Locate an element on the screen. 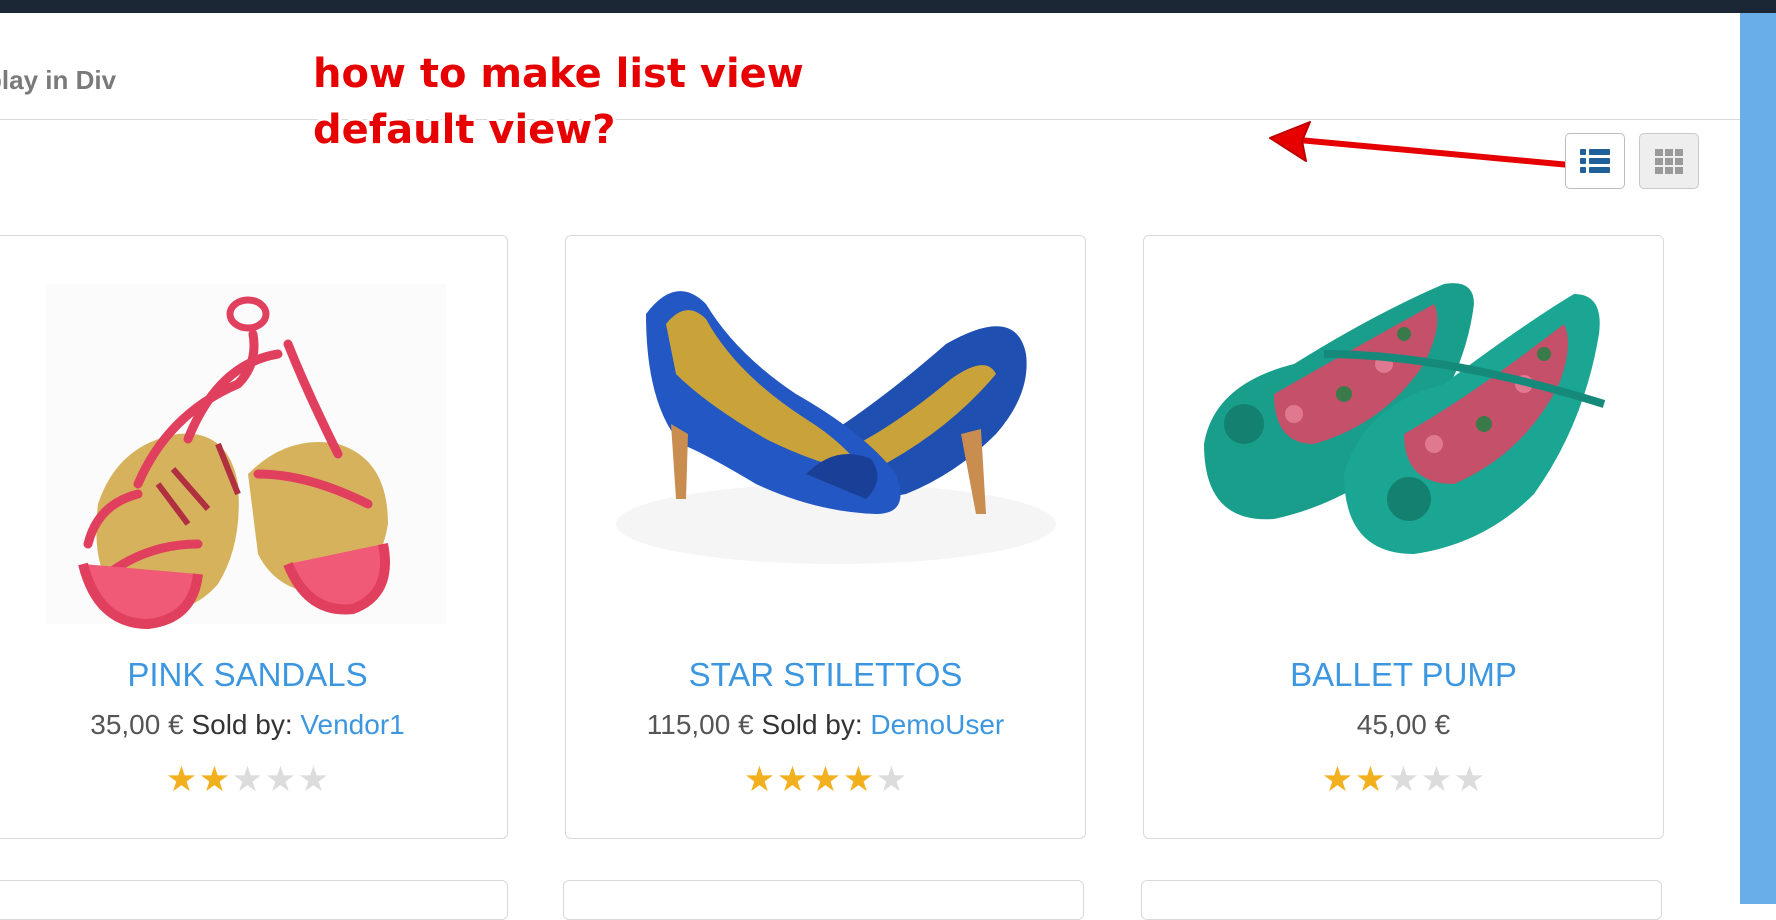 The height and width of the screenshot is (920, 1776). grid-view-button is located at coordinates (1669, 161).